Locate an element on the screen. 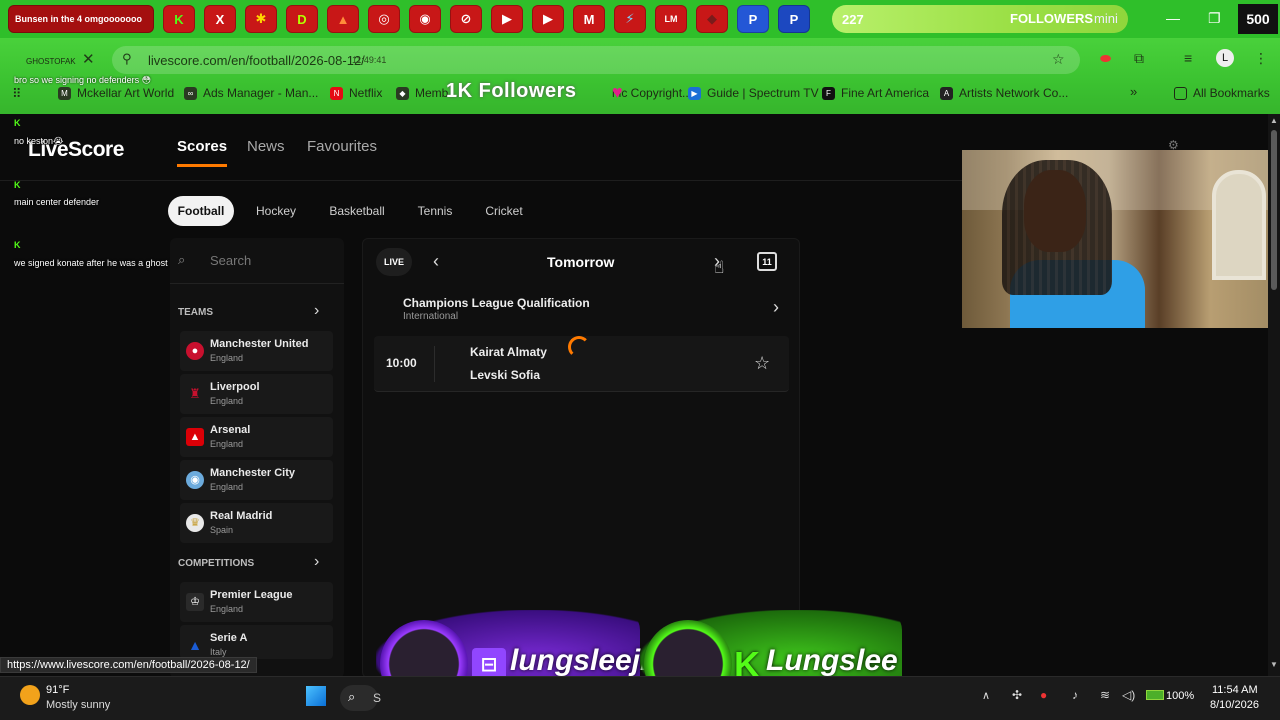 The width and height of the screenshot is (1280, 720). cursor-icon: ☝ is located at coordinates (719, 267).